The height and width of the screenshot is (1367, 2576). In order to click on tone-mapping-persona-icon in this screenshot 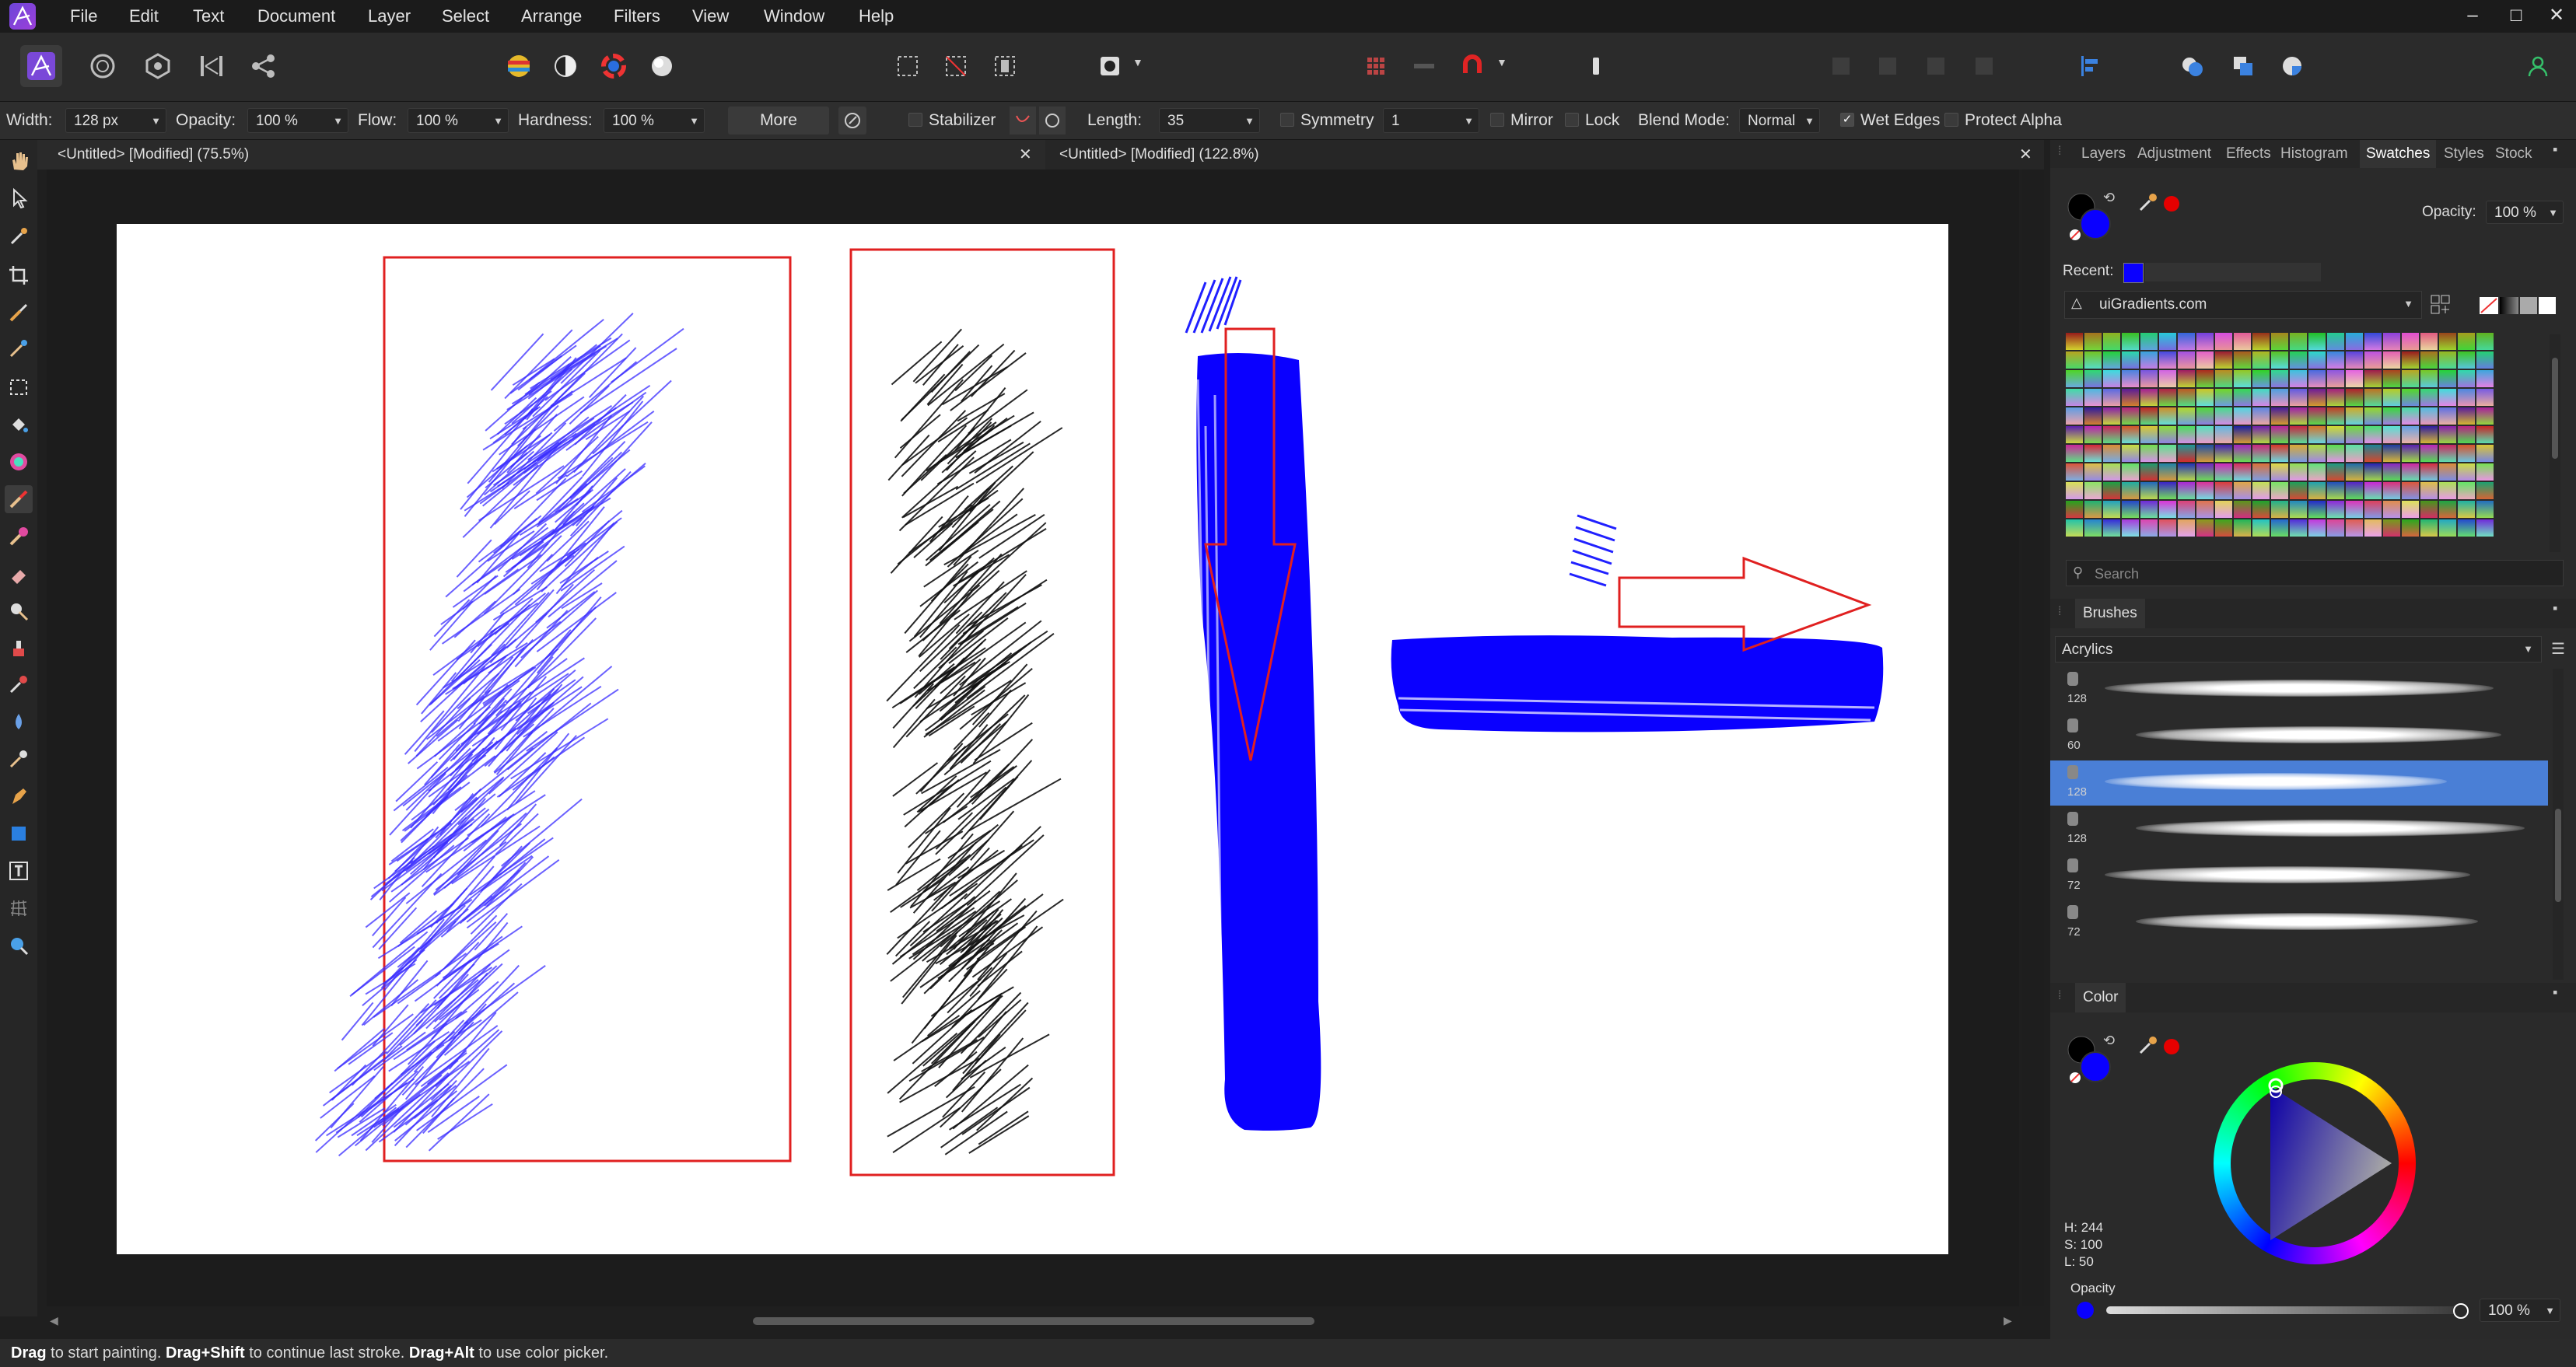, I will do `click(212, 66)`.